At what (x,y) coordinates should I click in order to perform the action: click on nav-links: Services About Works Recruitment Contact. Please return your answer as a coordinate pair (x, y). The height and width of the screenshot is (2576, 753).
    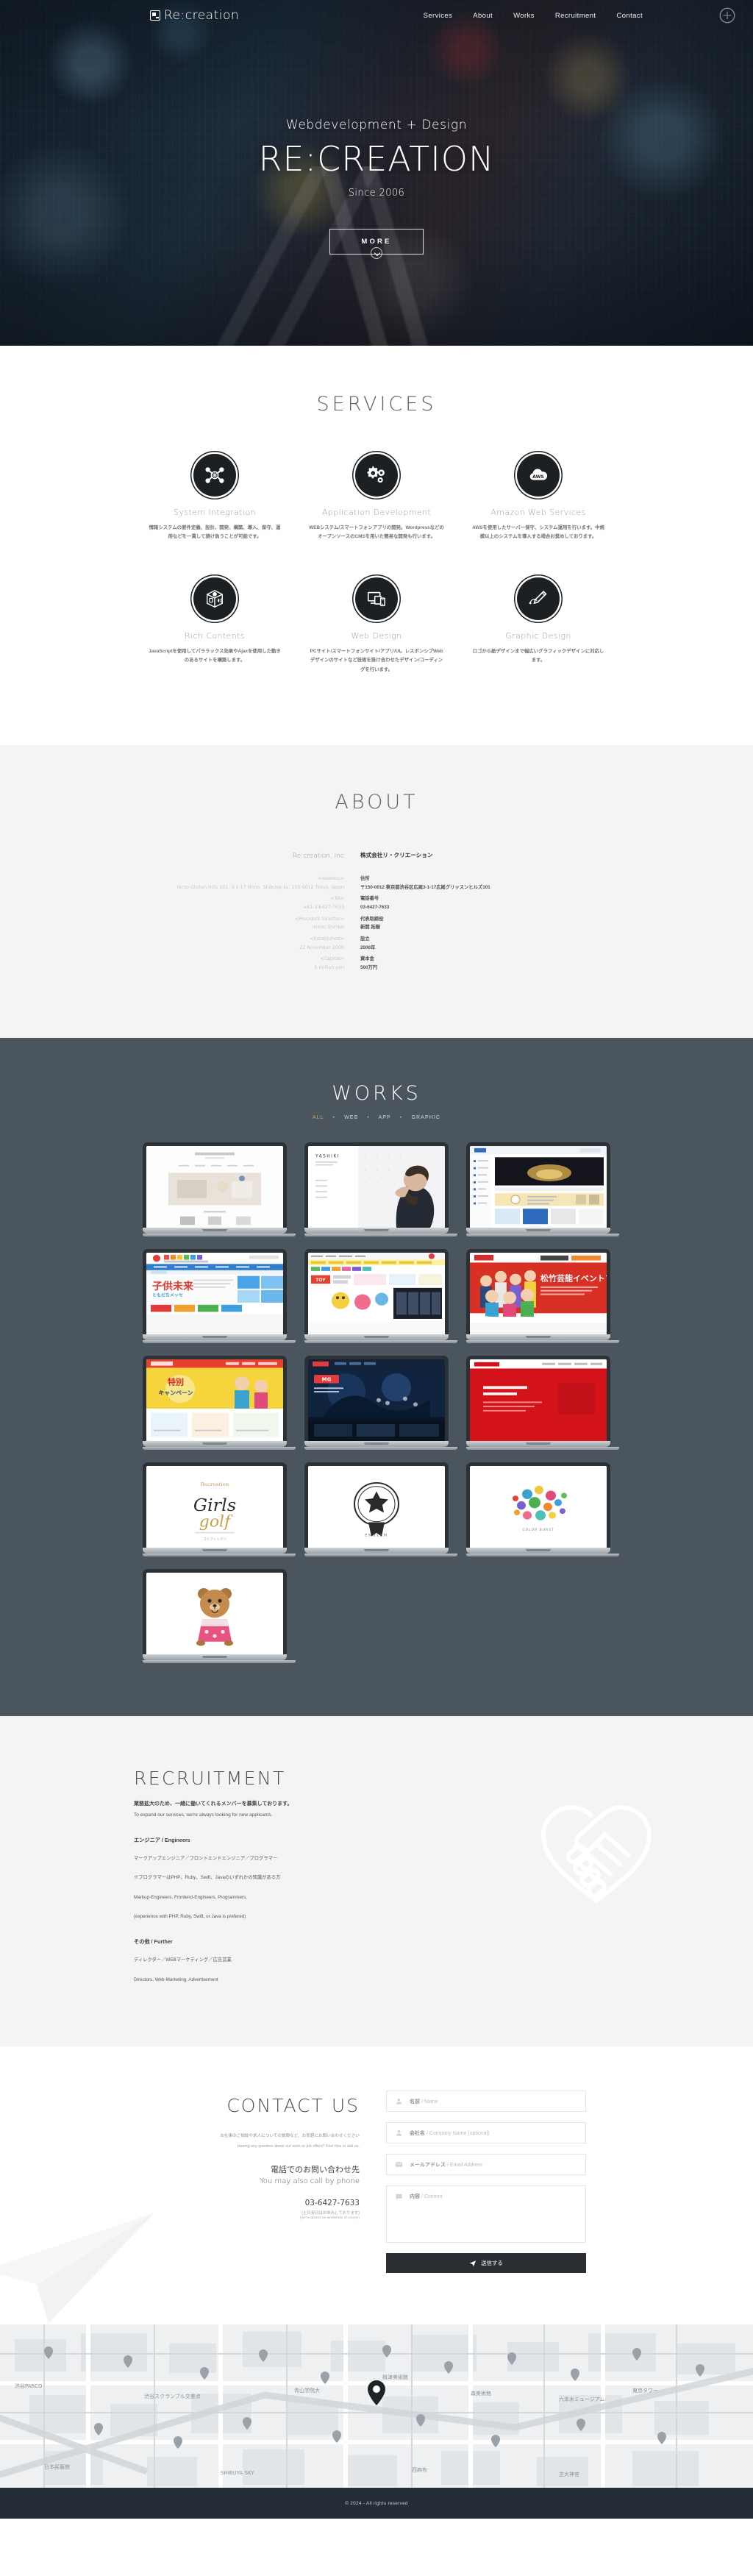
    Looking at the image, I should click on (533, 16).